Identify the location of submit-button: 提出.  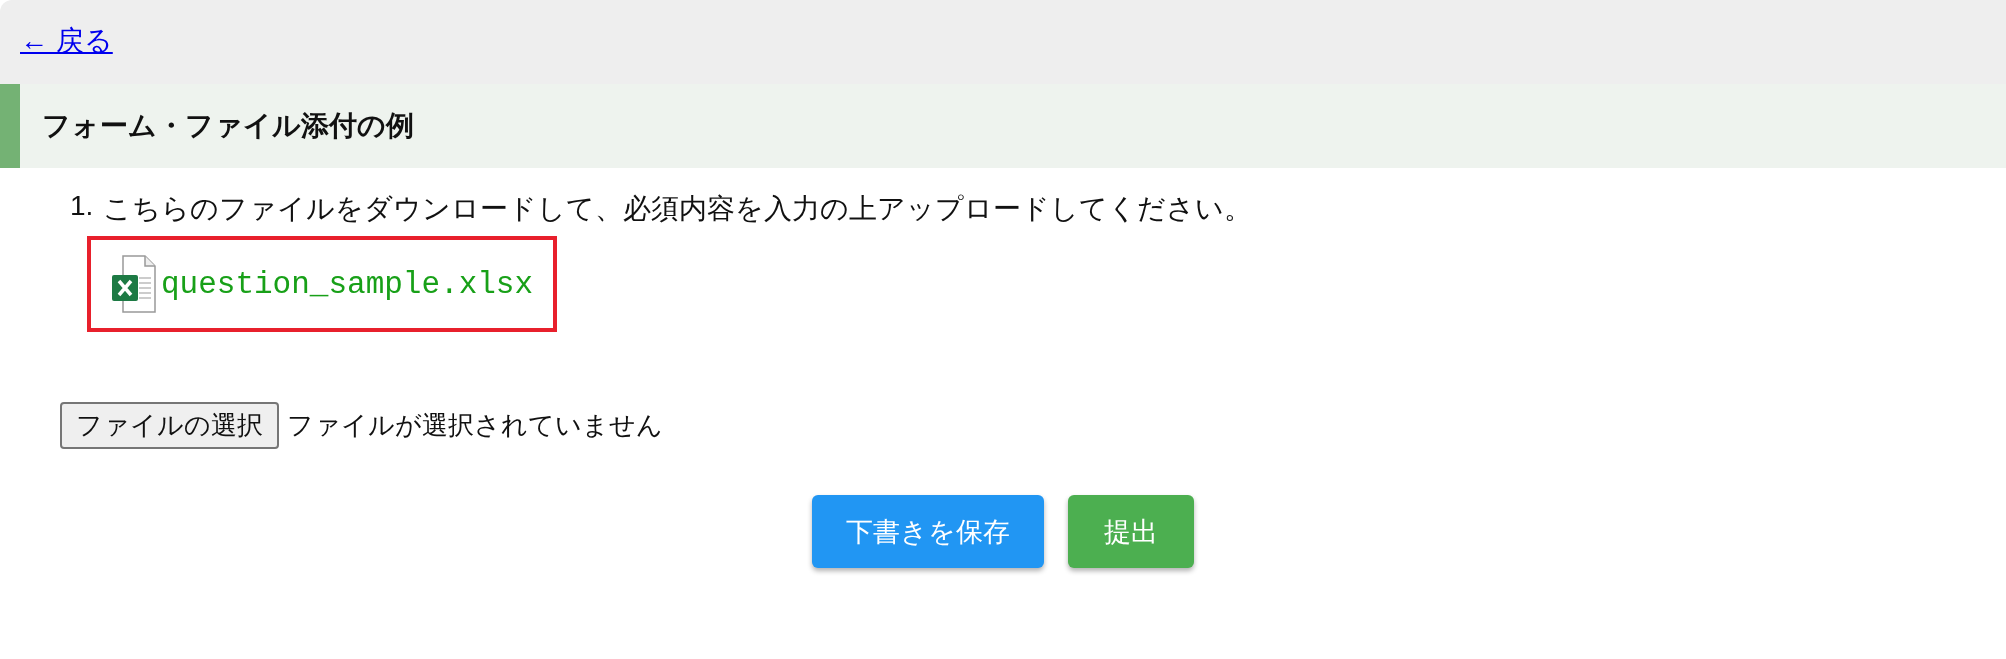
(1131, 531).